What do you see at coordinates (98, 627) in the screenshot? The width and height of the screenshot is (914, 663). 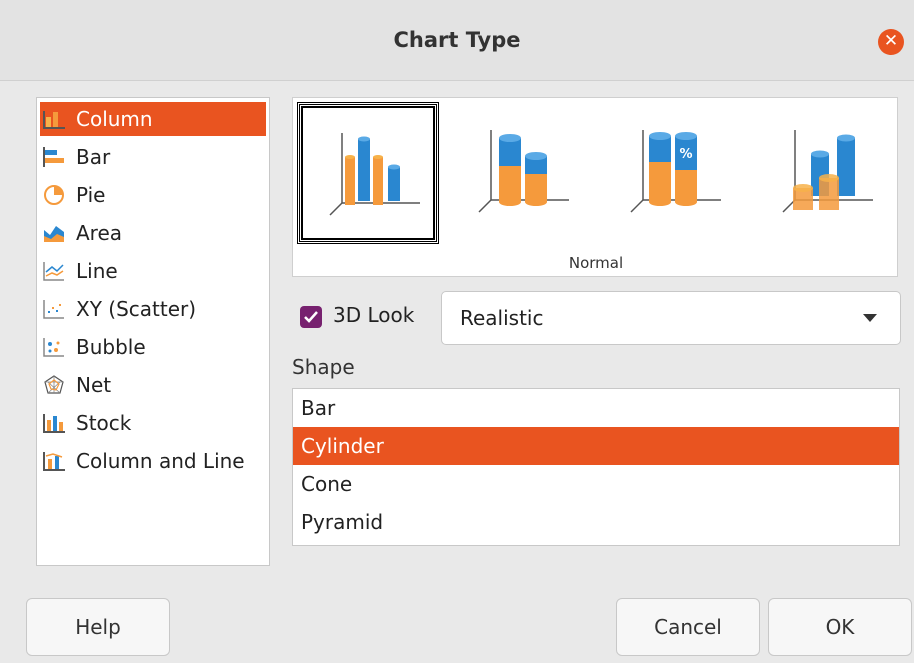 I see `help-button: Help` at bounding box center [98, 627].